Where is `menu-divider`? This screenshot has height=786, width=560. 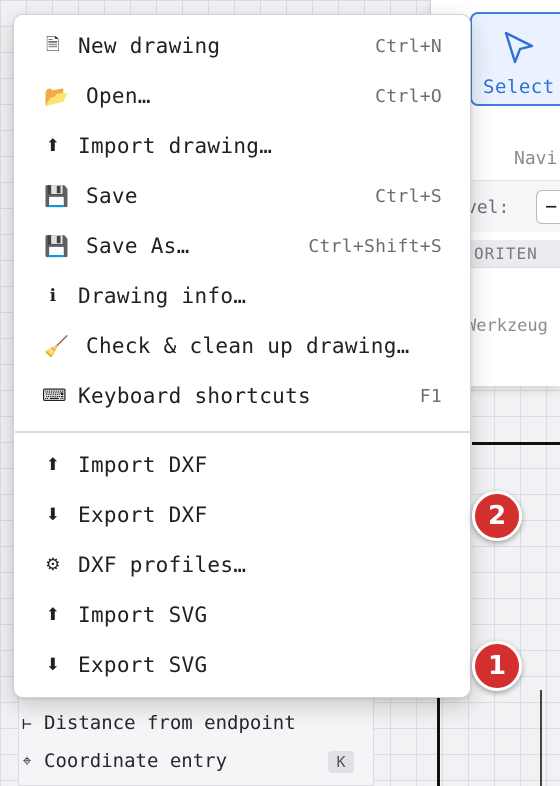 menu-divider is located at coordinates (243, 432).